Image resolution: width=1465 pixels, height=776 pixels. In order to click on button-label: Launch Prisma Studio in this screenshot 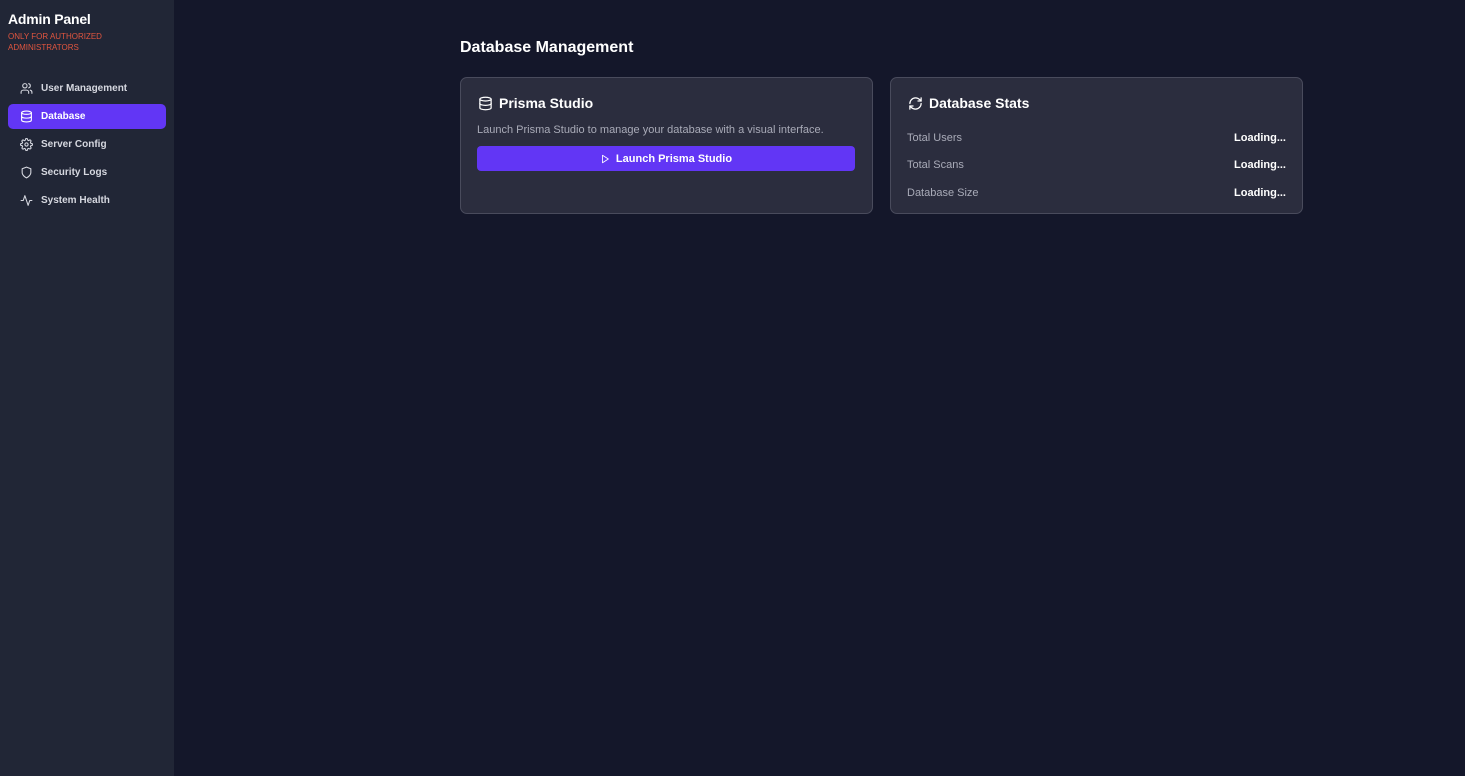, I will do `click(674, 158)`.